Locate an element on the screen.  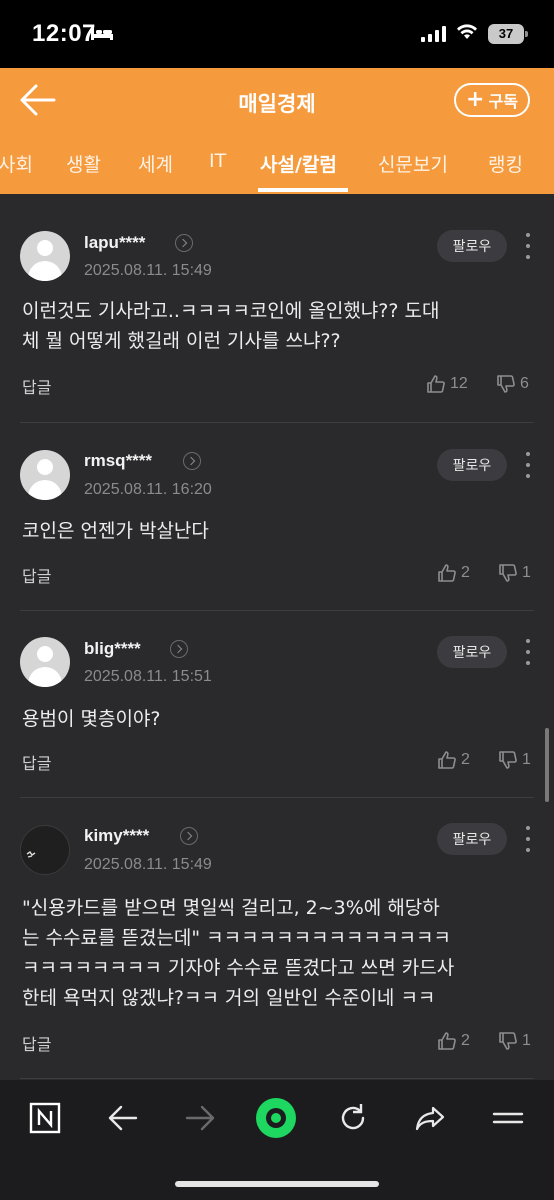
naver-button is located at coordinates (45, 1118).